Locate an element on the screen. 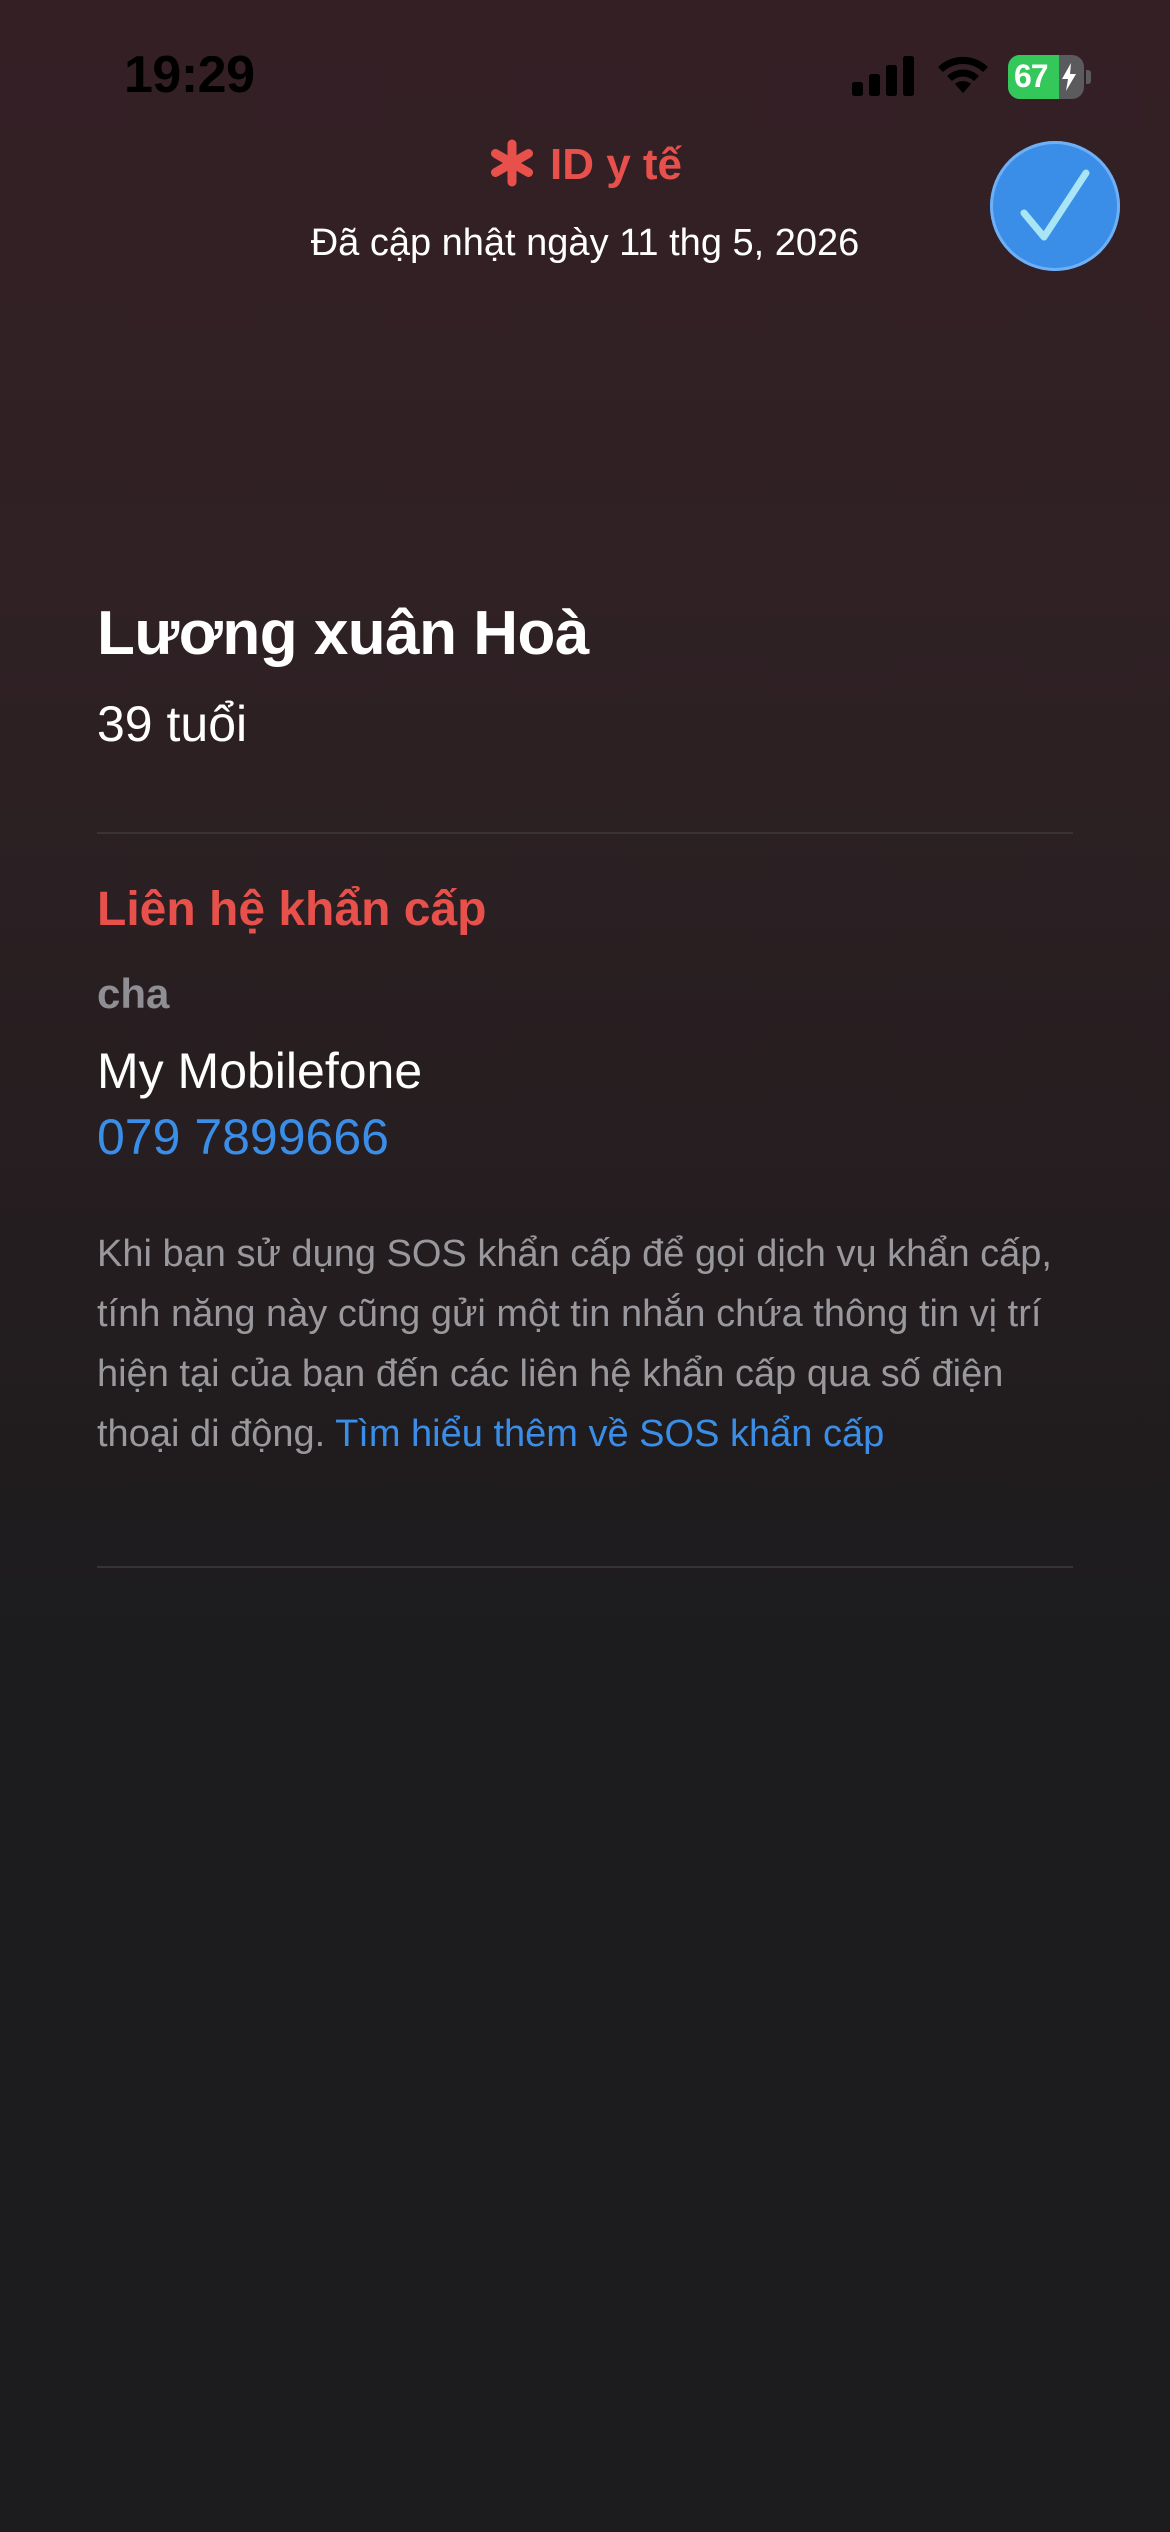 This screenshot has width=1170, height=2532. battery-indicator: 67 is located at coordinates (1050, 77).